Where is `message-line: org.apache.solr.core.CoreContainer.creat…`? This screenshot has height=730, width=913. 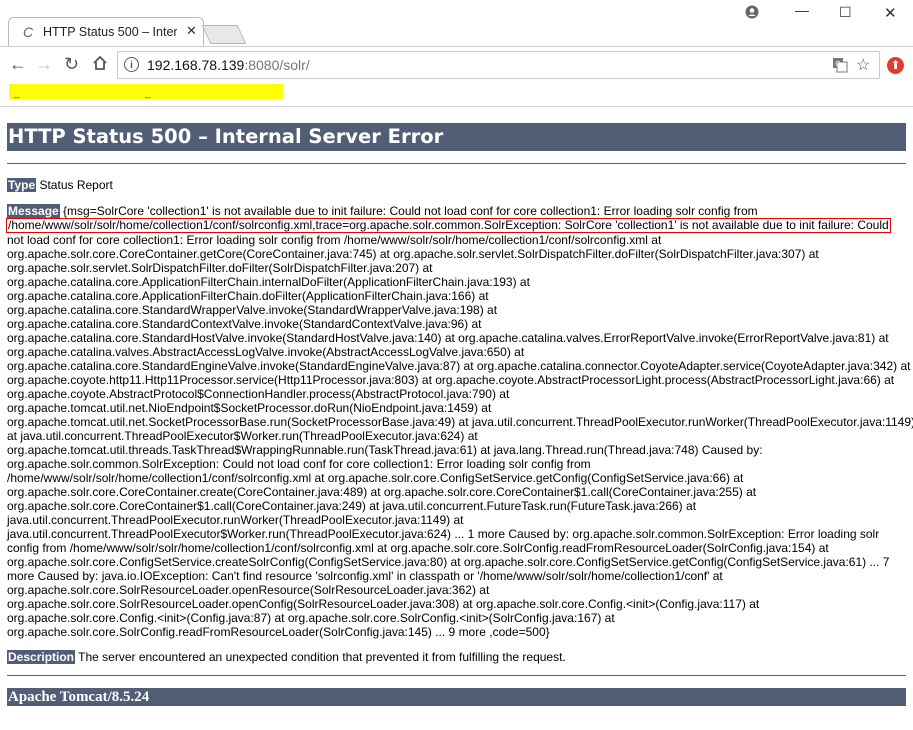
message-line: org.apache.solr.core.CoreContainer.creat… is located at coordinates (382, 492).